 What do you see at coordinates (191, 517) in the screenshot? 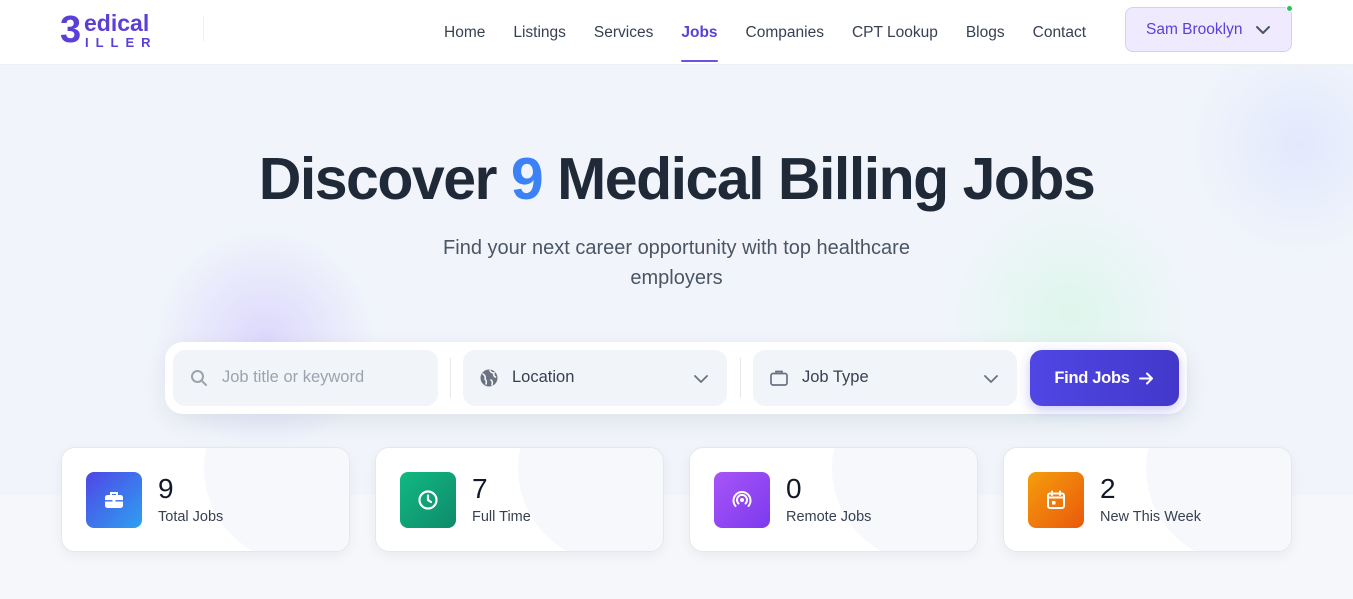
I see `stat-label: Total Jobs` at bounding box center [191, 517].